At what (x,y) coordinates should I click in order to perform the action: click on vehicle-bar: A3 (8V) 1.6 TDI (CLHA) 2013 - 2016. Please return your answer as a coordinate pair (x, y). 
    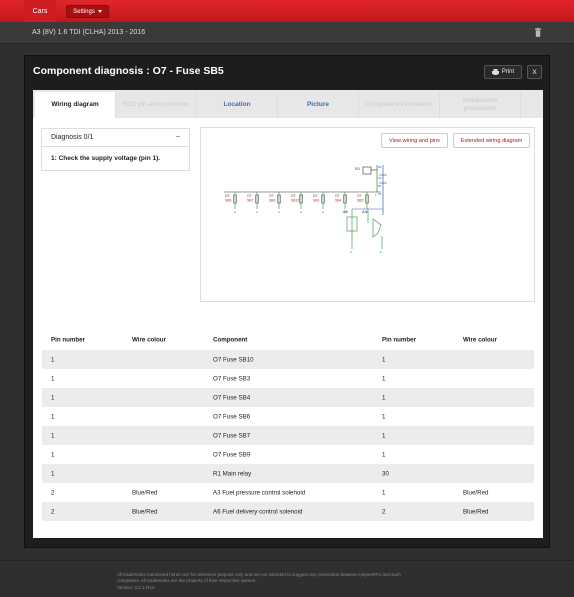
    Looking at the image, I should click on (287, 33).